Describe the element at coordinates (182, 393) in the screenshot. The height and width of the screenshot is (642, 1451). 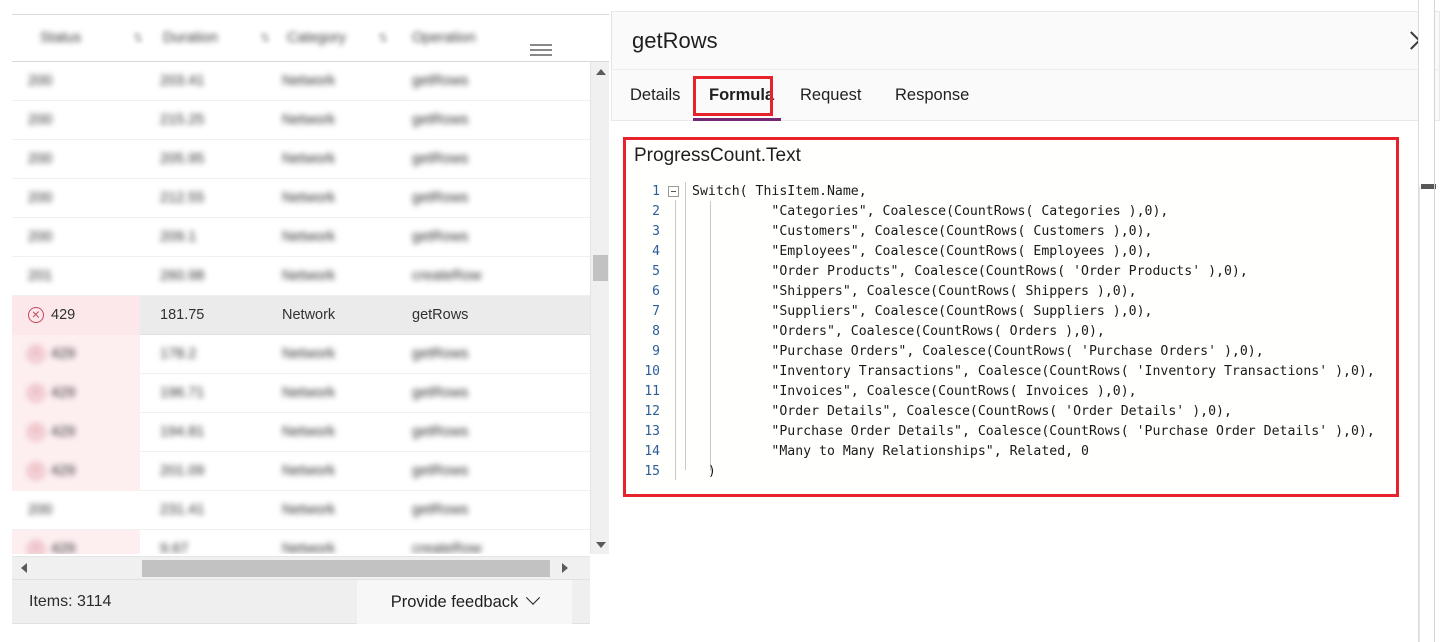
I see `cell-duration: 196.71` at that location.